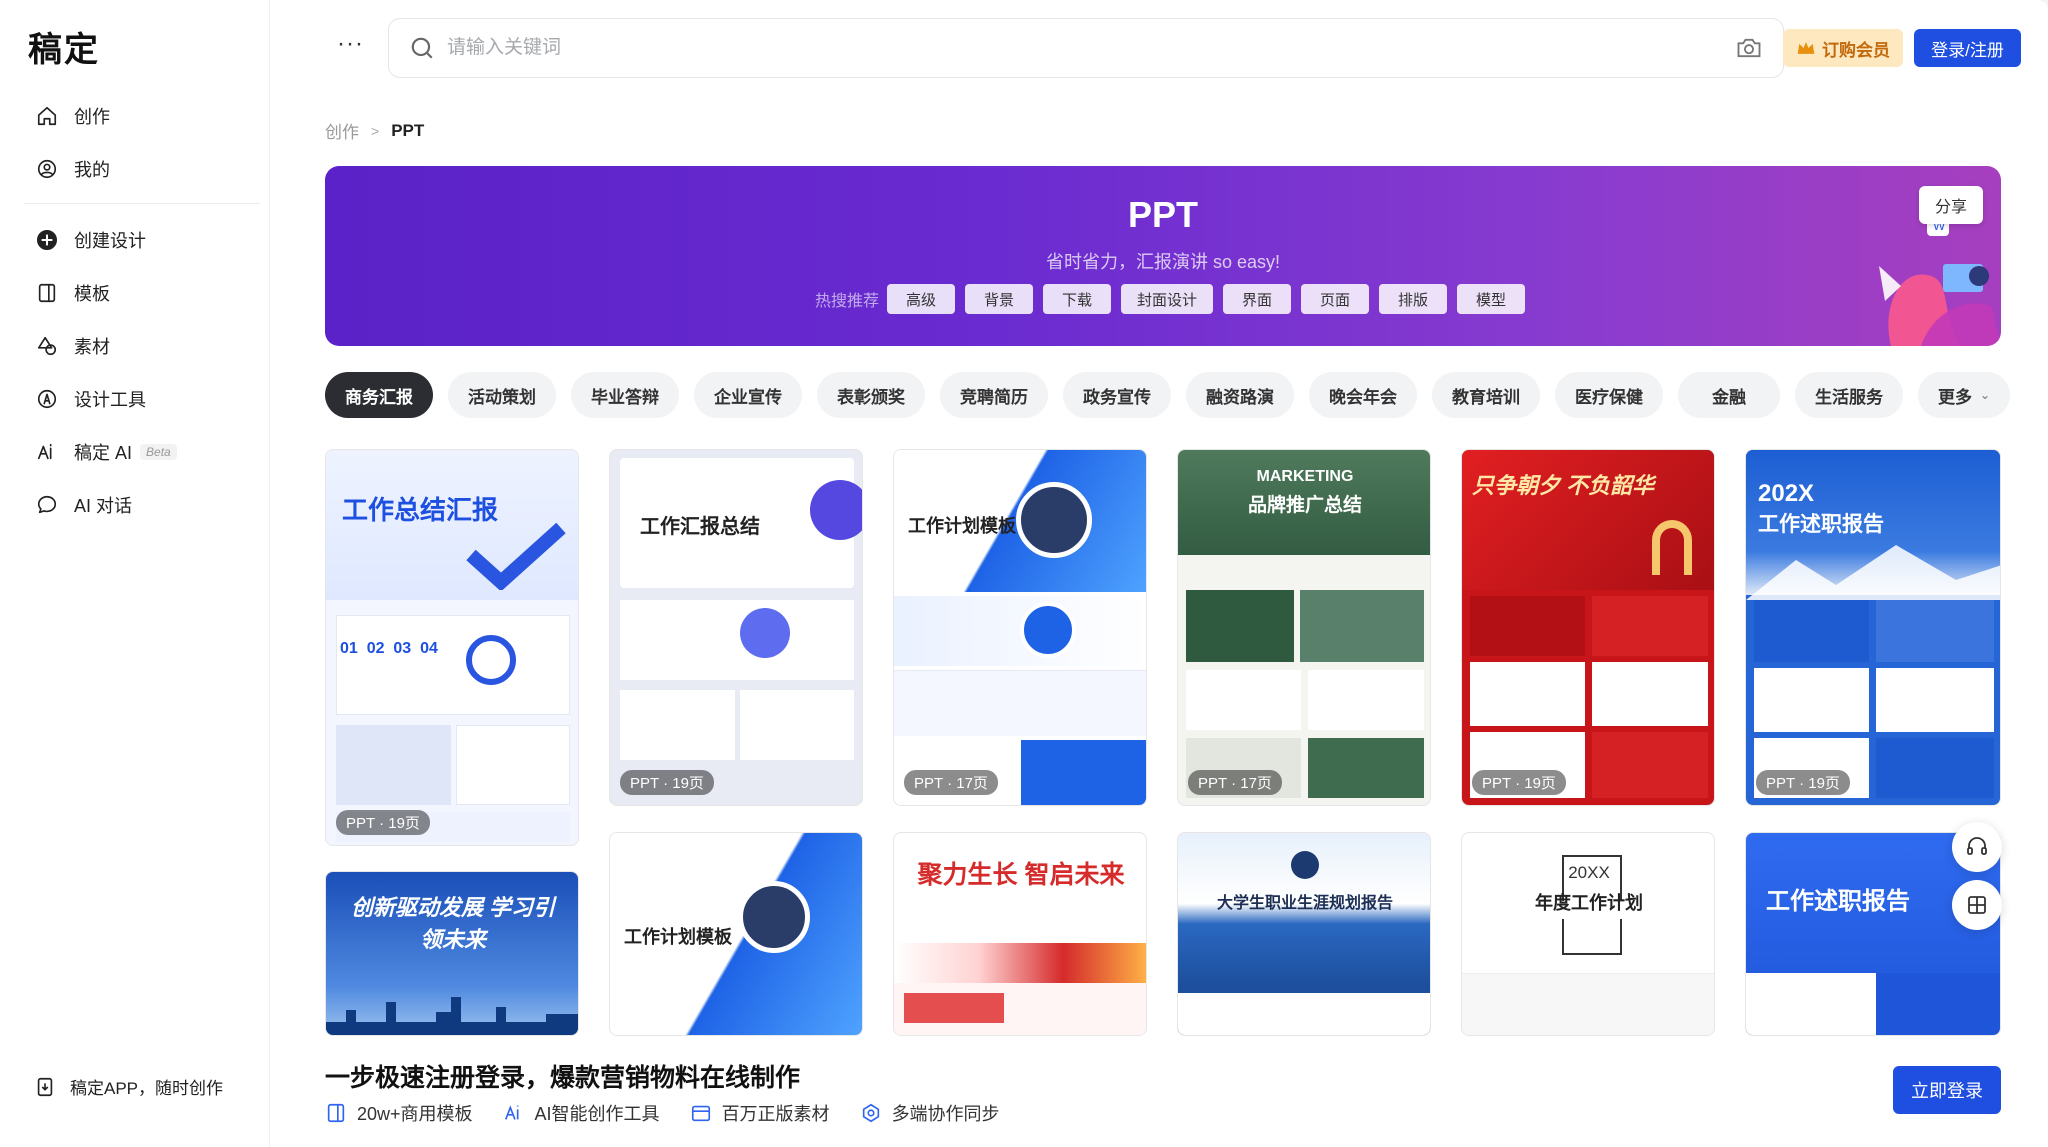 The width and height of the screenshot is (2048, 1147). Describe the element at coordinates (1856, 50) in the screenshot. I see `vip-label: 订购会员` at that location.